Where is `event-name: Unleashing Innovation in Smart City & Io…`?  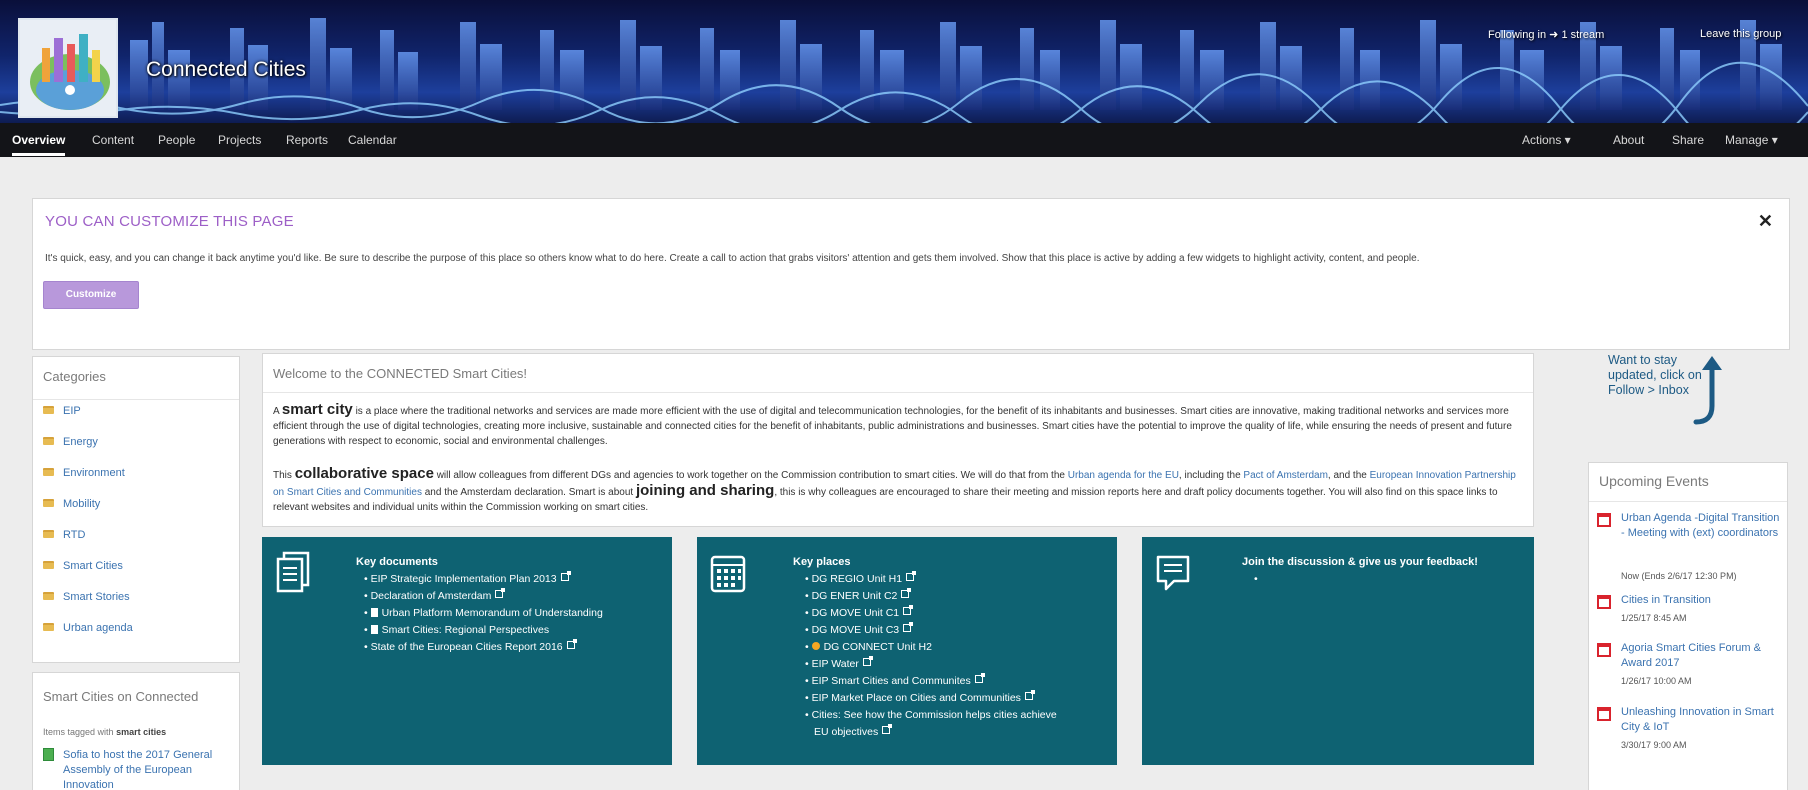
event-name: Unleashing Innovation in Smart City & Io… is located at coordinates (1701, 720).